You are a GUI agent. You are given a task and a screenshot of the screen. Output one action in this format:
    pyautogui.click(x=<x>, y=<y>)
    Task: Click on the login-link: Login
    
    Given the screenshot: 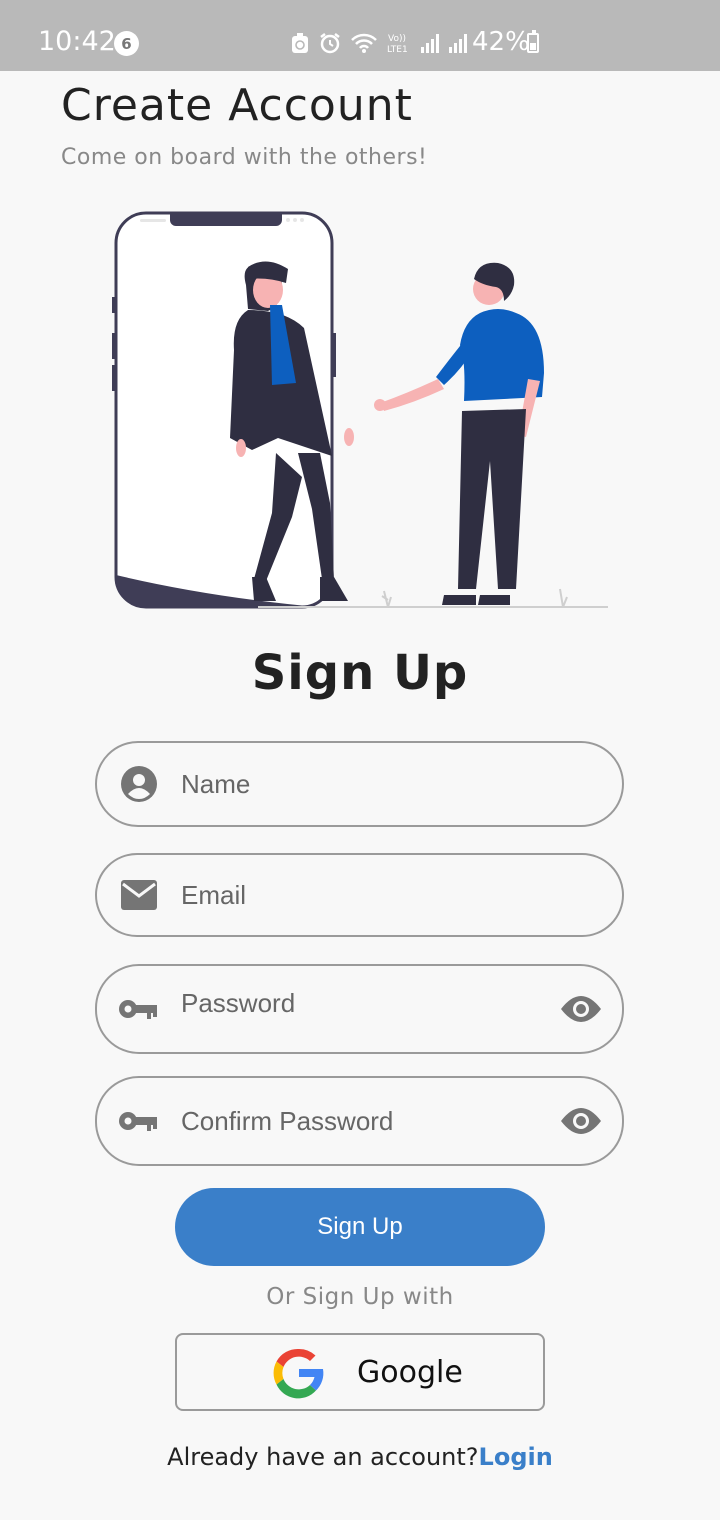 What is the action you would take?
    pyautogui.click(x=516, y=1457)
    